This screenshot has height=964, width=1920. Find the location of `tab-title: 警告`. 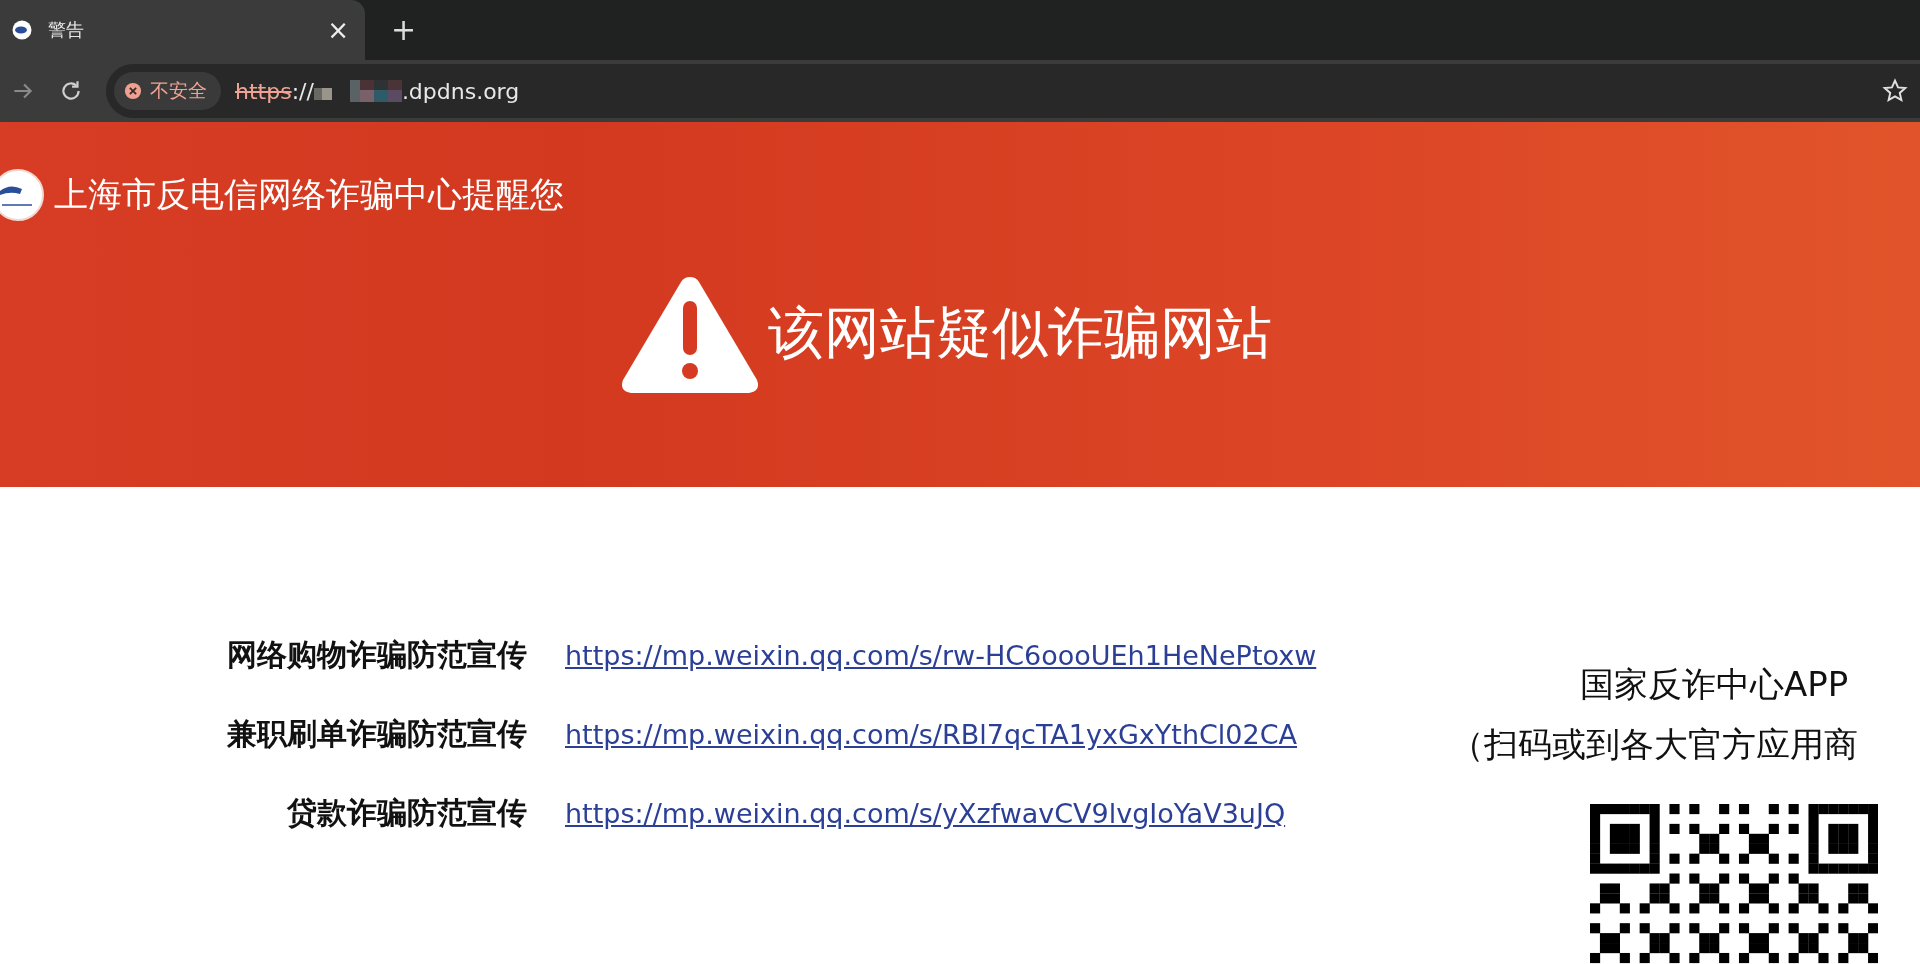

tab-title: 警告 is located at coordinates (66, 30).